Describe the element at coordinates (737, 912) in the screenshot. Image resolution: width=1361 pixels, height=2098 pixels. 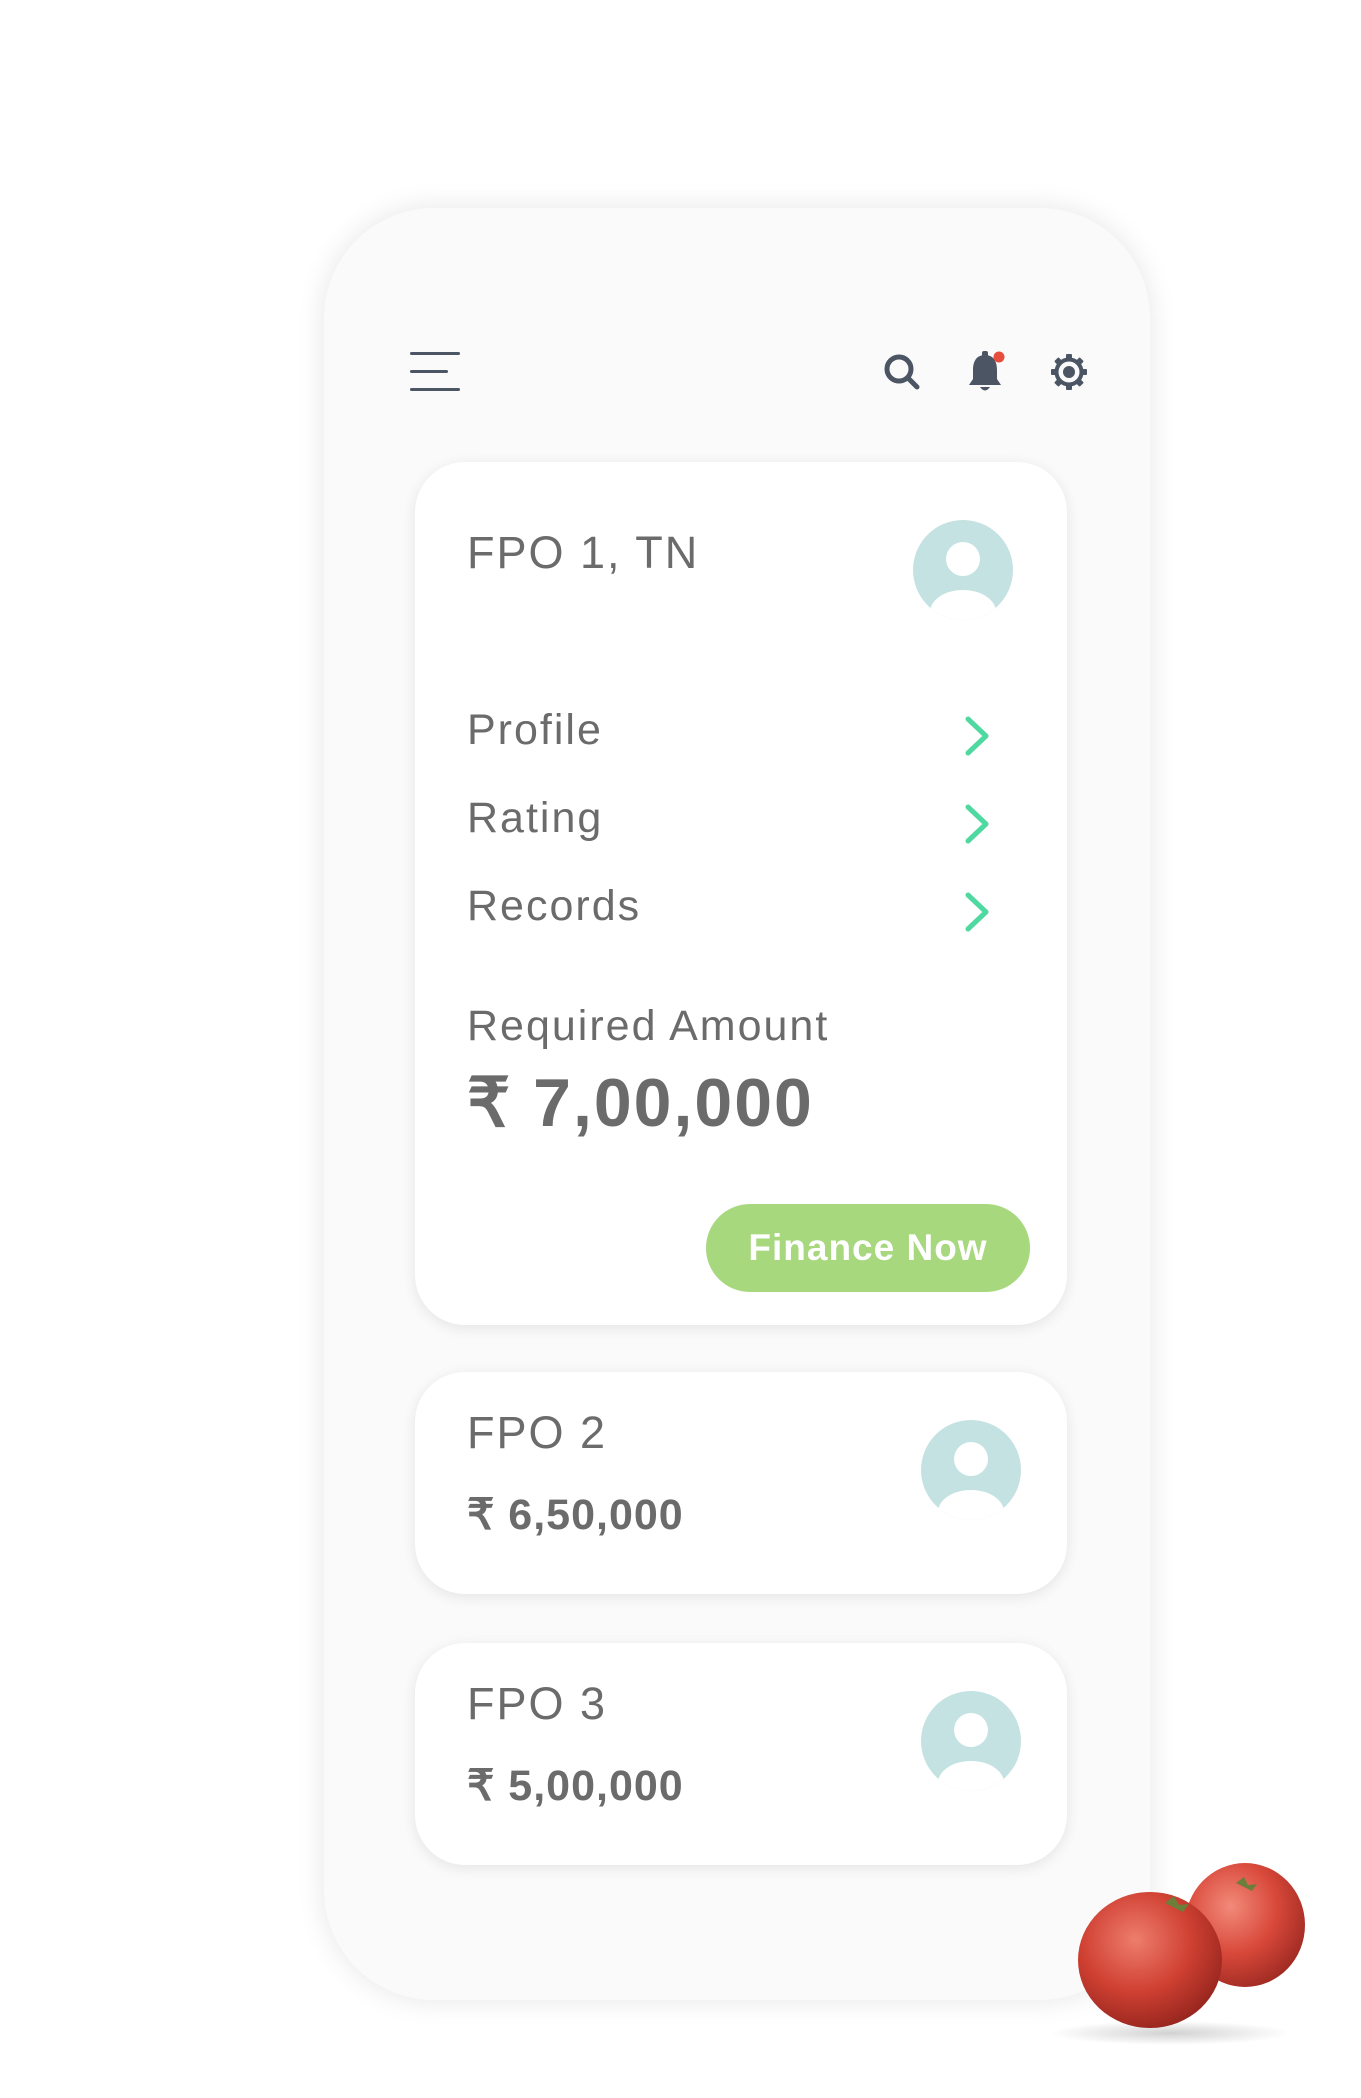
I see `menu-item-records: Records` at that location.